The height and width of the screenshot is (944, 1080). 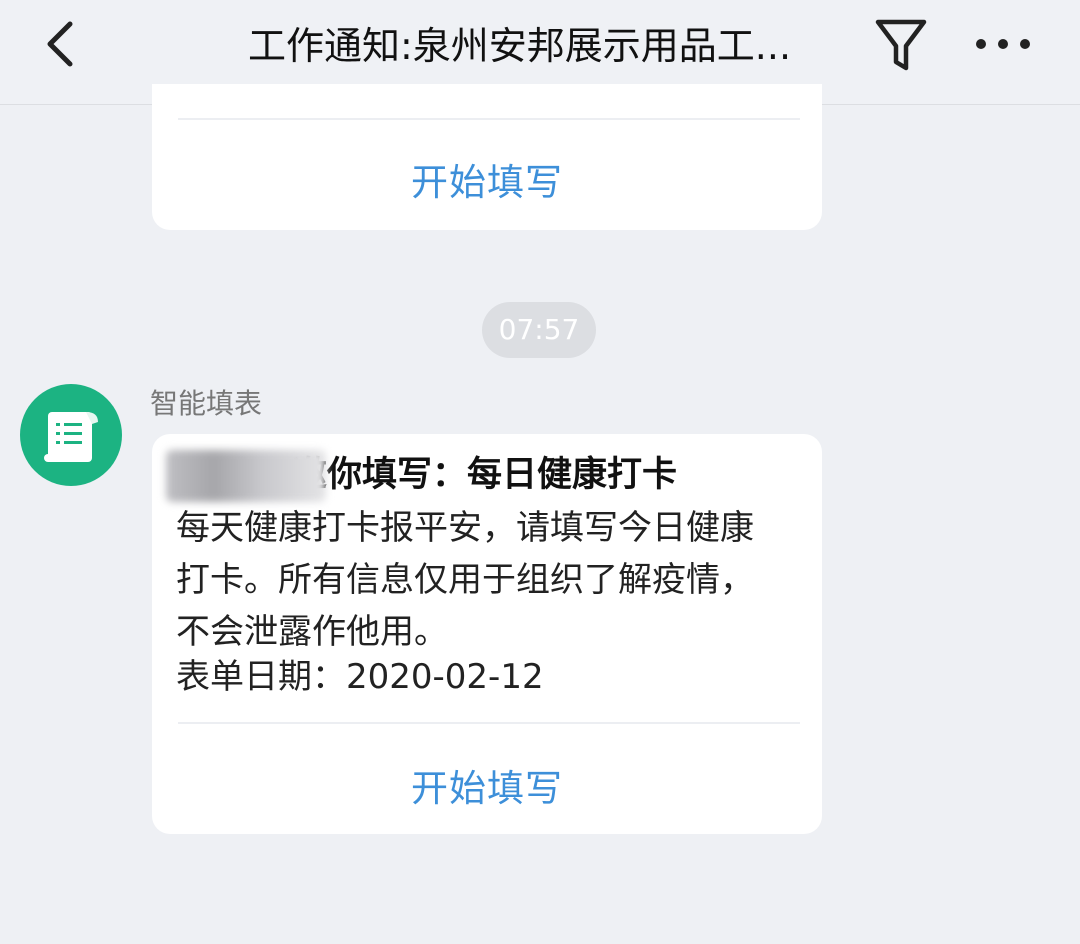 I want to click on back-button, so click(x=62, y=44).